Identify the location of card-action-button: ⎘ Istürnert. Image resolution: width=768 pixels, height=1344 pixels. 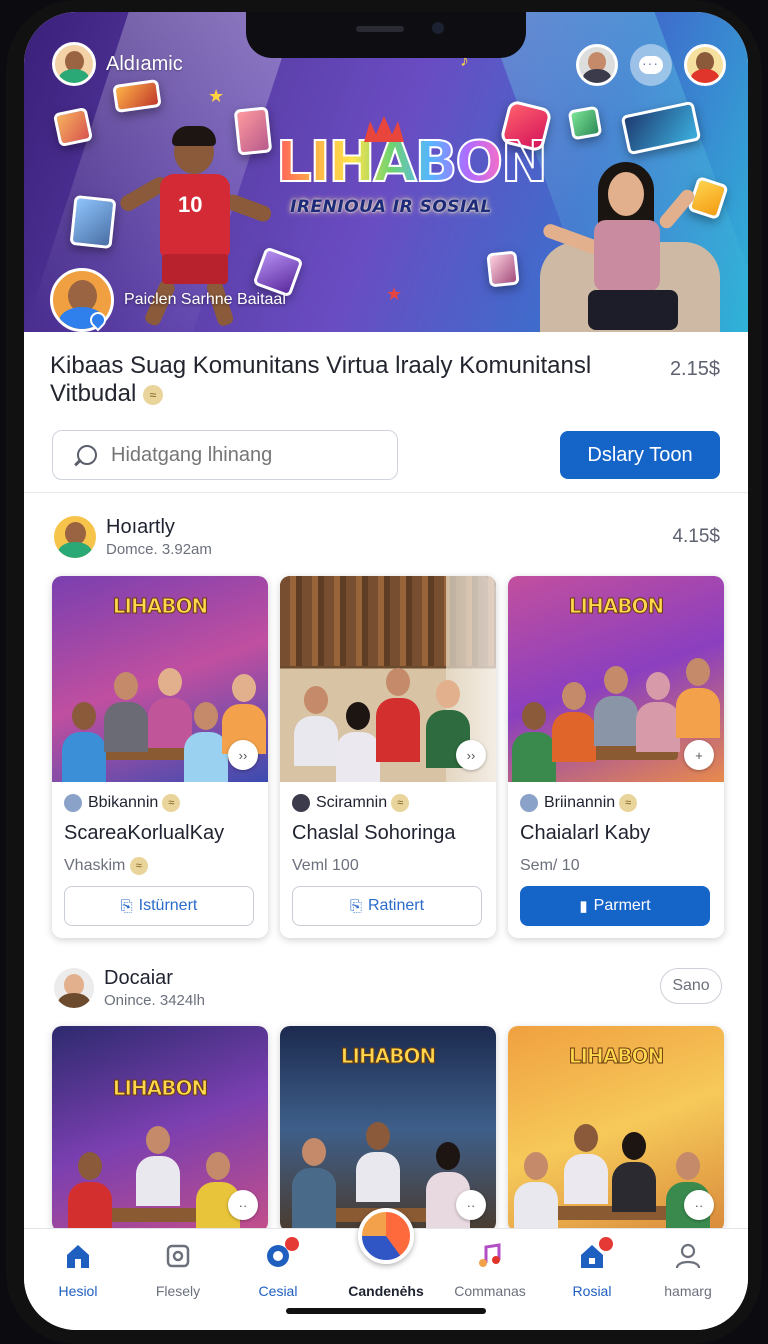
(159, 906).